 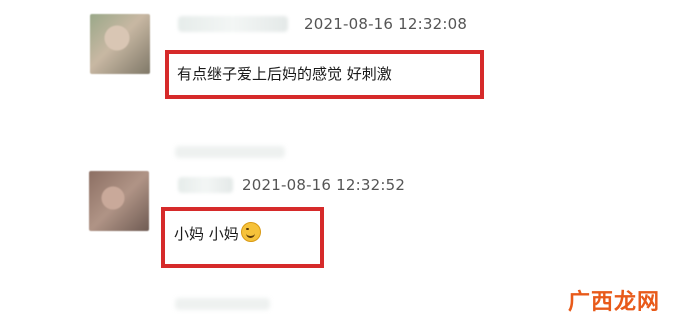 What do you see at coordinates (386, 24) in the screenshot?
I see `comment-timestamp: 2021-08-16 12:32:08` at bounding box center [386, 24].